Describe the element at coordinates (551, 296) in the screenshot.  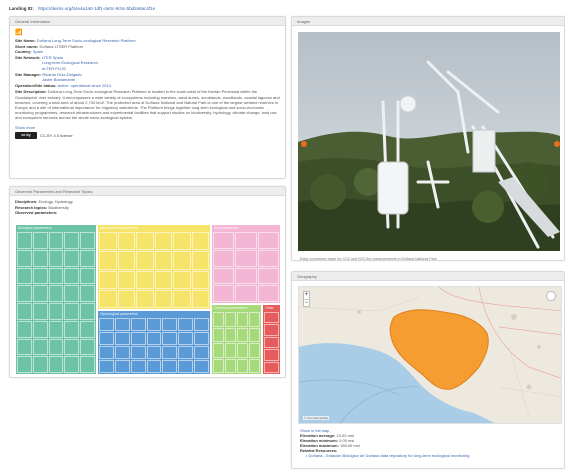
I see `layers-icon` at that location.